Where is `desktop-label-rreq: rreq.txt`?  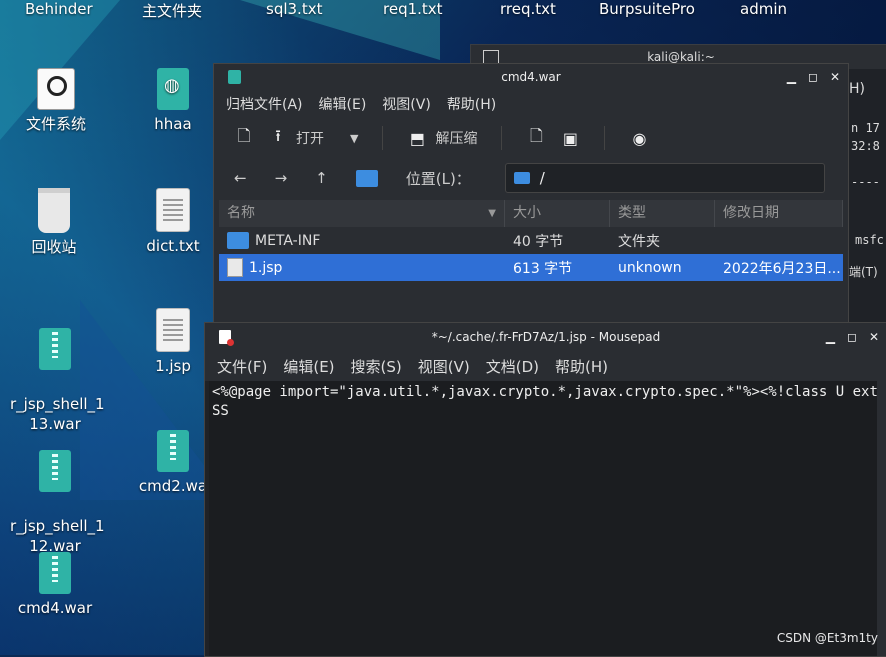
desktop-label-rreq: rreq.txt is located at coordinates (528, 9).